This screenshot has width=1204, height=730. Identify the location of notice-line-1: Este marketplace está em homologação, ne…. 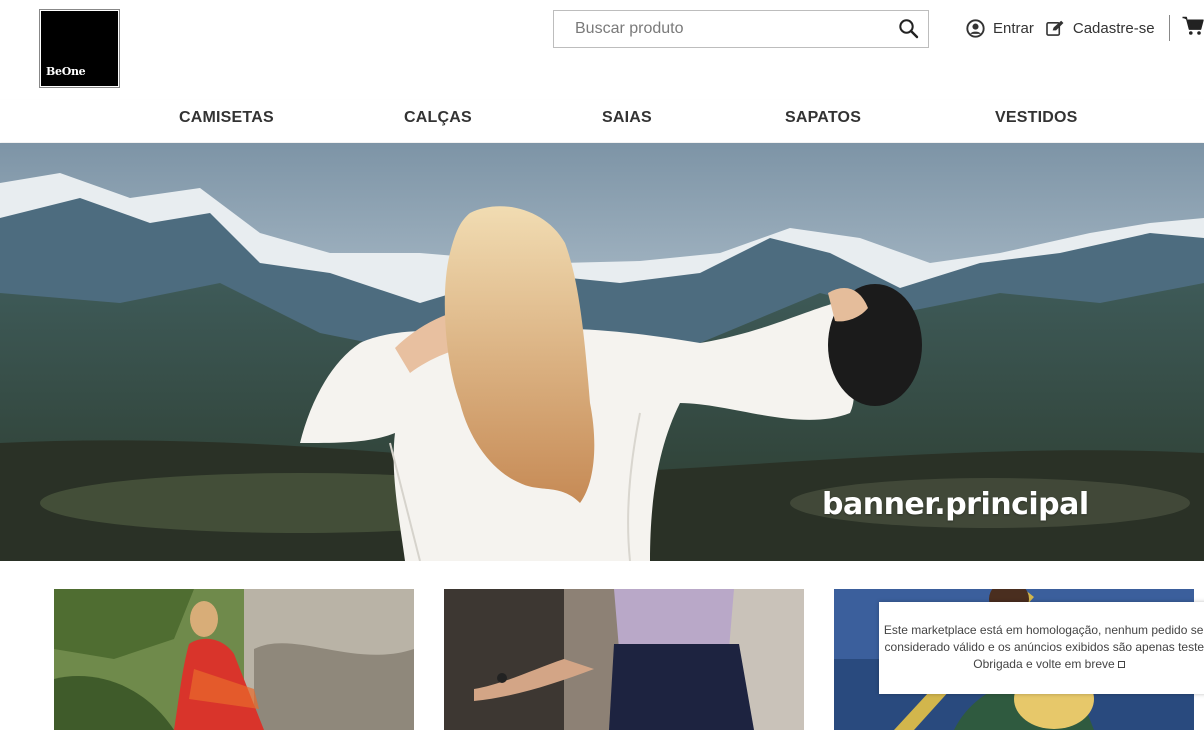
(1043, 630).